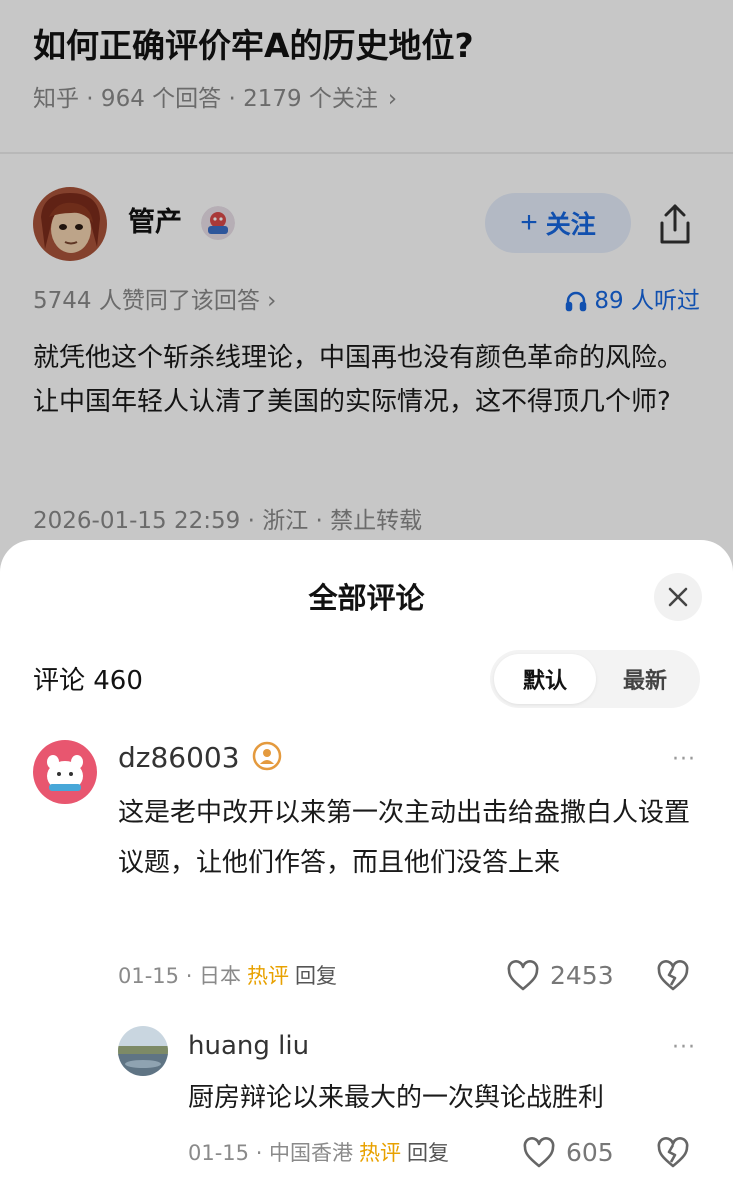 Image resolution: width=733 pixels, height=1200 pixels. I want to click on commenter-name-text: dz86003, so click(179, 757).